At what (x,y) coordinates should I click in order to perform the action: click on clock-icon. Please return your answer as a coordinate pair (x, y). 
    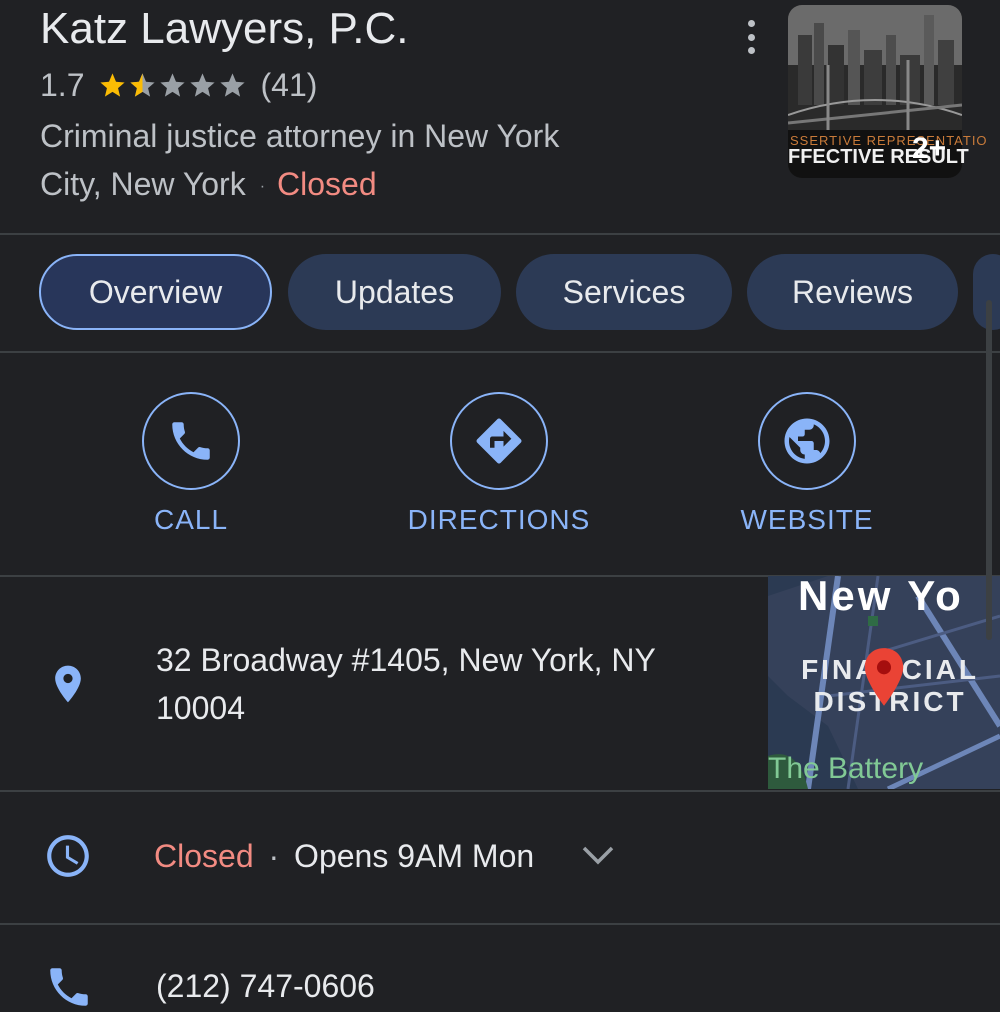
    Looking at the image, I should click on (68, 856).